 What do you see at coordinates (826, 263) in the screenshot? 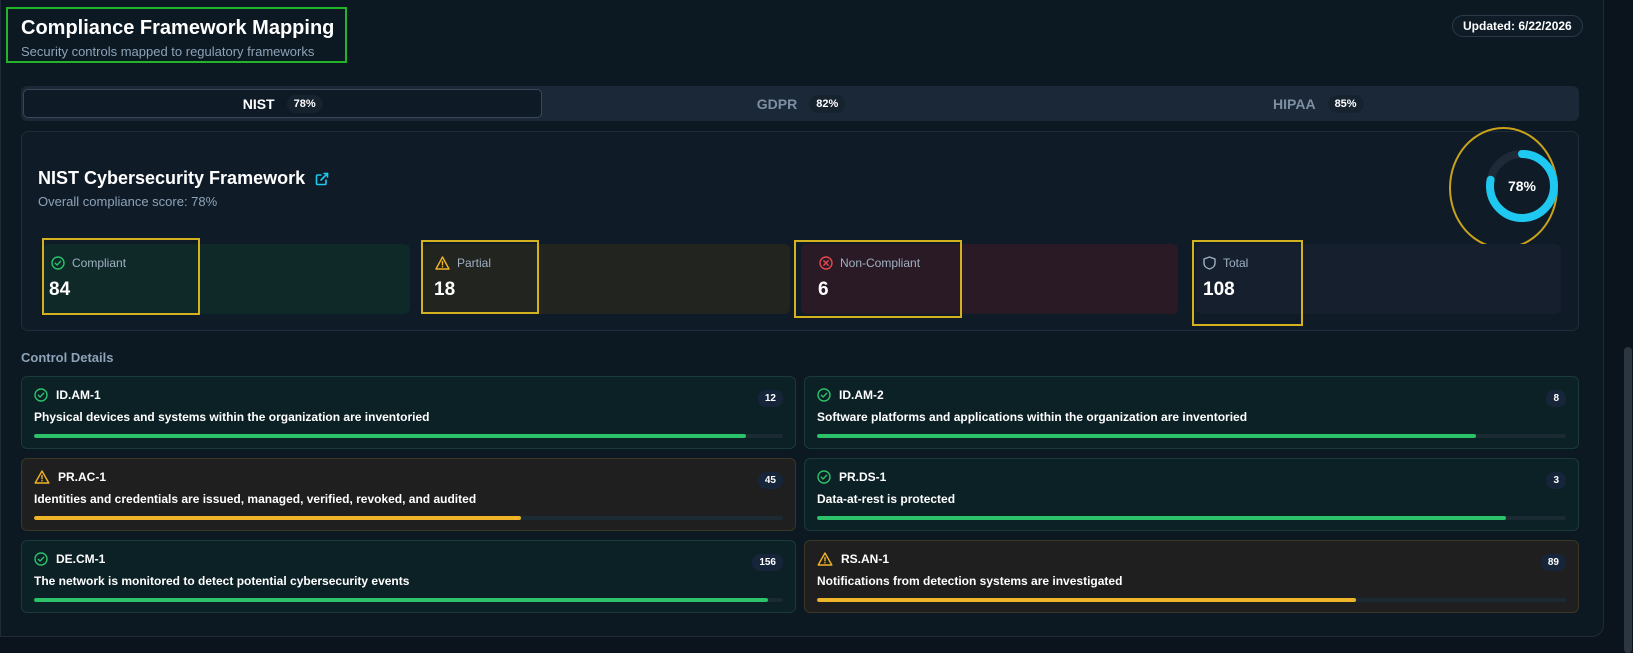
I see `x-circle-icon` at bounding box center [826, 263].